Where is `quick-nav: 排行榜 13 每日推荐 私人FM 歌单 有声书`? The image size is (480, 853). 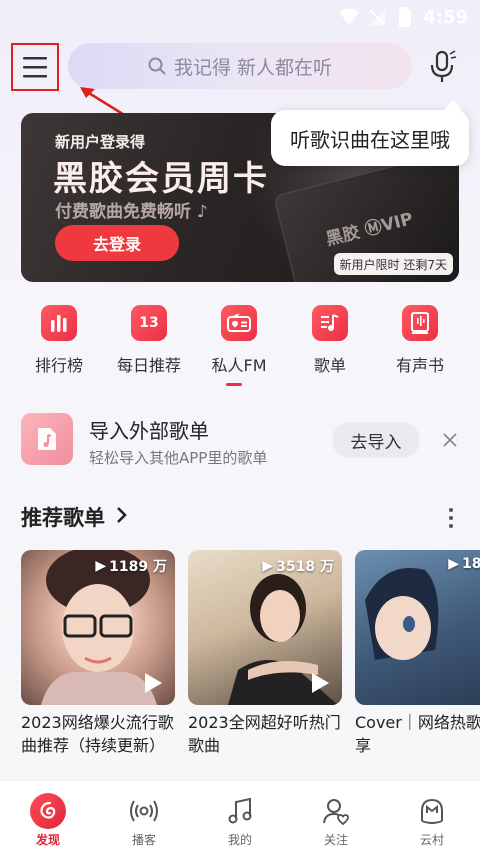 quick-nav: 排行榜 13 每日推荐 私人FM 歌单 有声书 is located at coordinates (240, 347).